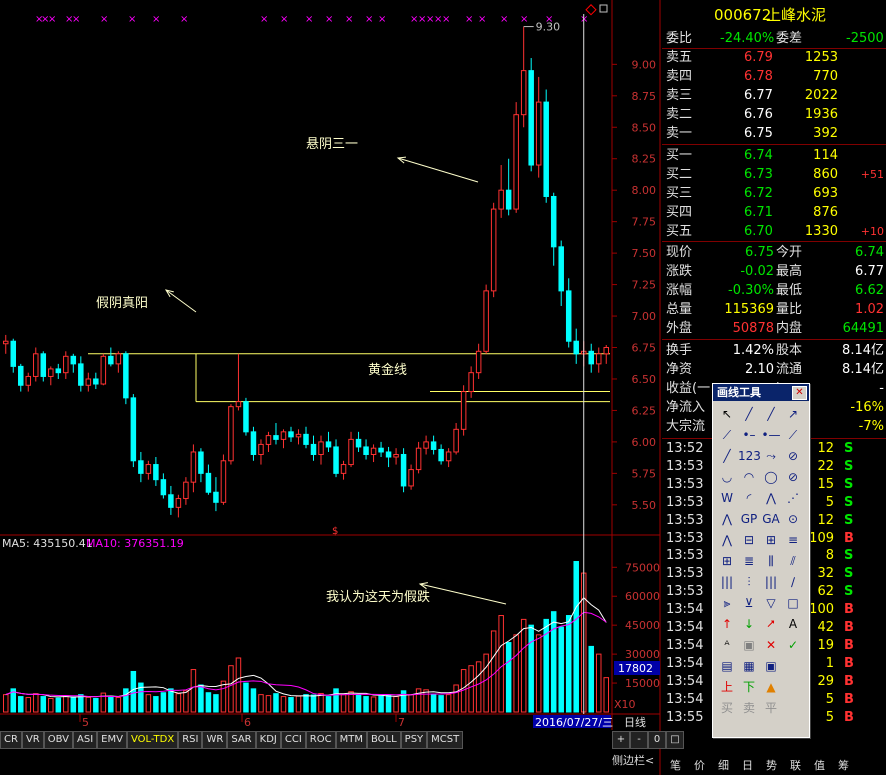  Describe the element at coordinates (771, 624) in the screenshot. I see `flag-icon: ⭧` at that location.